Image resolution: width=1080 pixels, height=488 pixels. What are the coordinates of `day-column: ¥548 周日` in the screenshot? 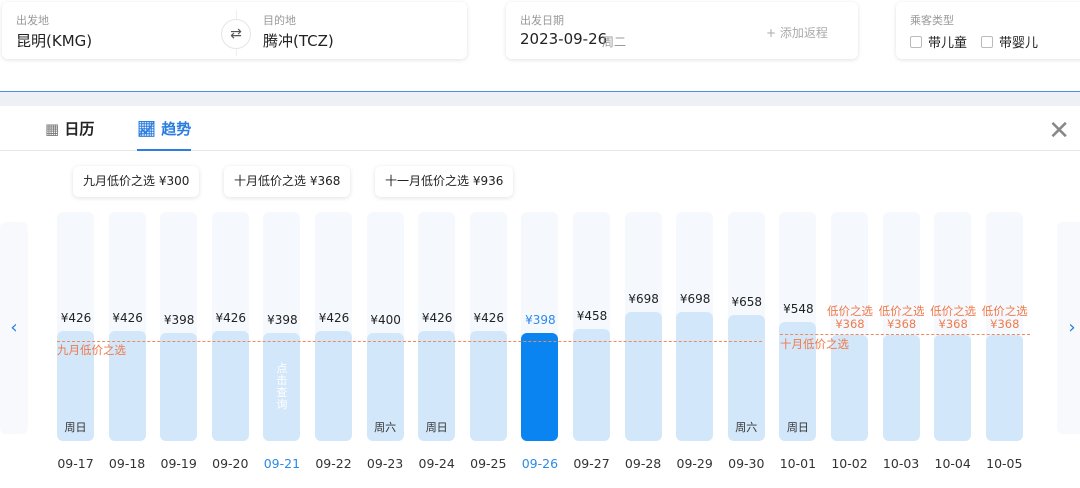 It's located at (798, 326).